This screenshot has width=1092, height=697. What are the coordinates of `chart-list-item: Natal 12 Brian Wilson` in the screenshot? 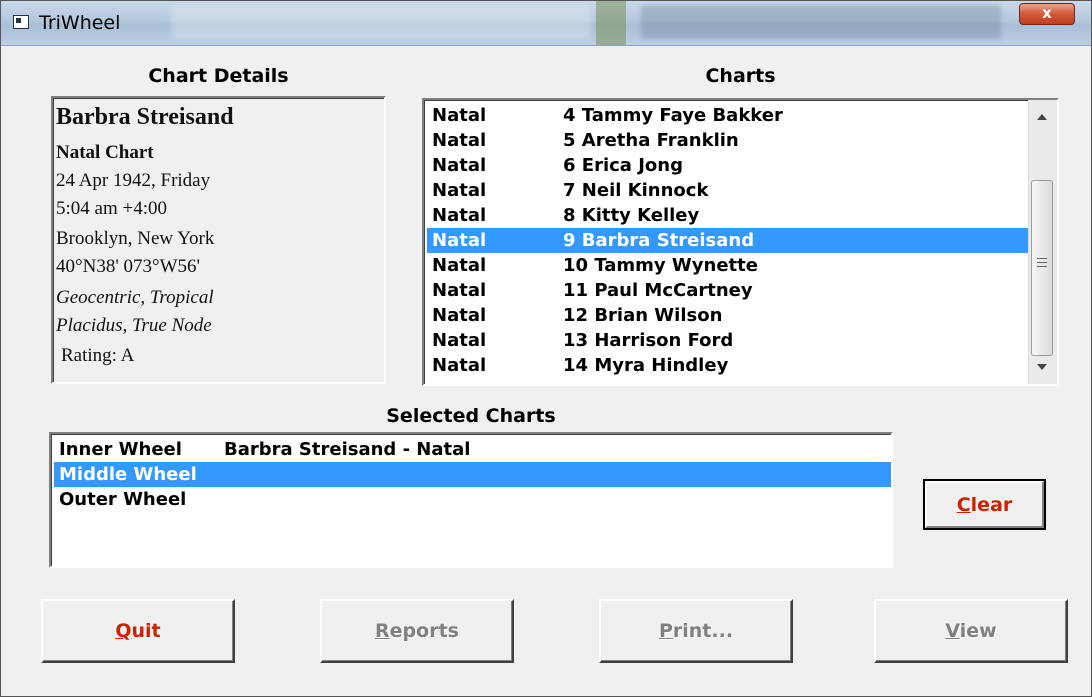 It's located at (728, 315).